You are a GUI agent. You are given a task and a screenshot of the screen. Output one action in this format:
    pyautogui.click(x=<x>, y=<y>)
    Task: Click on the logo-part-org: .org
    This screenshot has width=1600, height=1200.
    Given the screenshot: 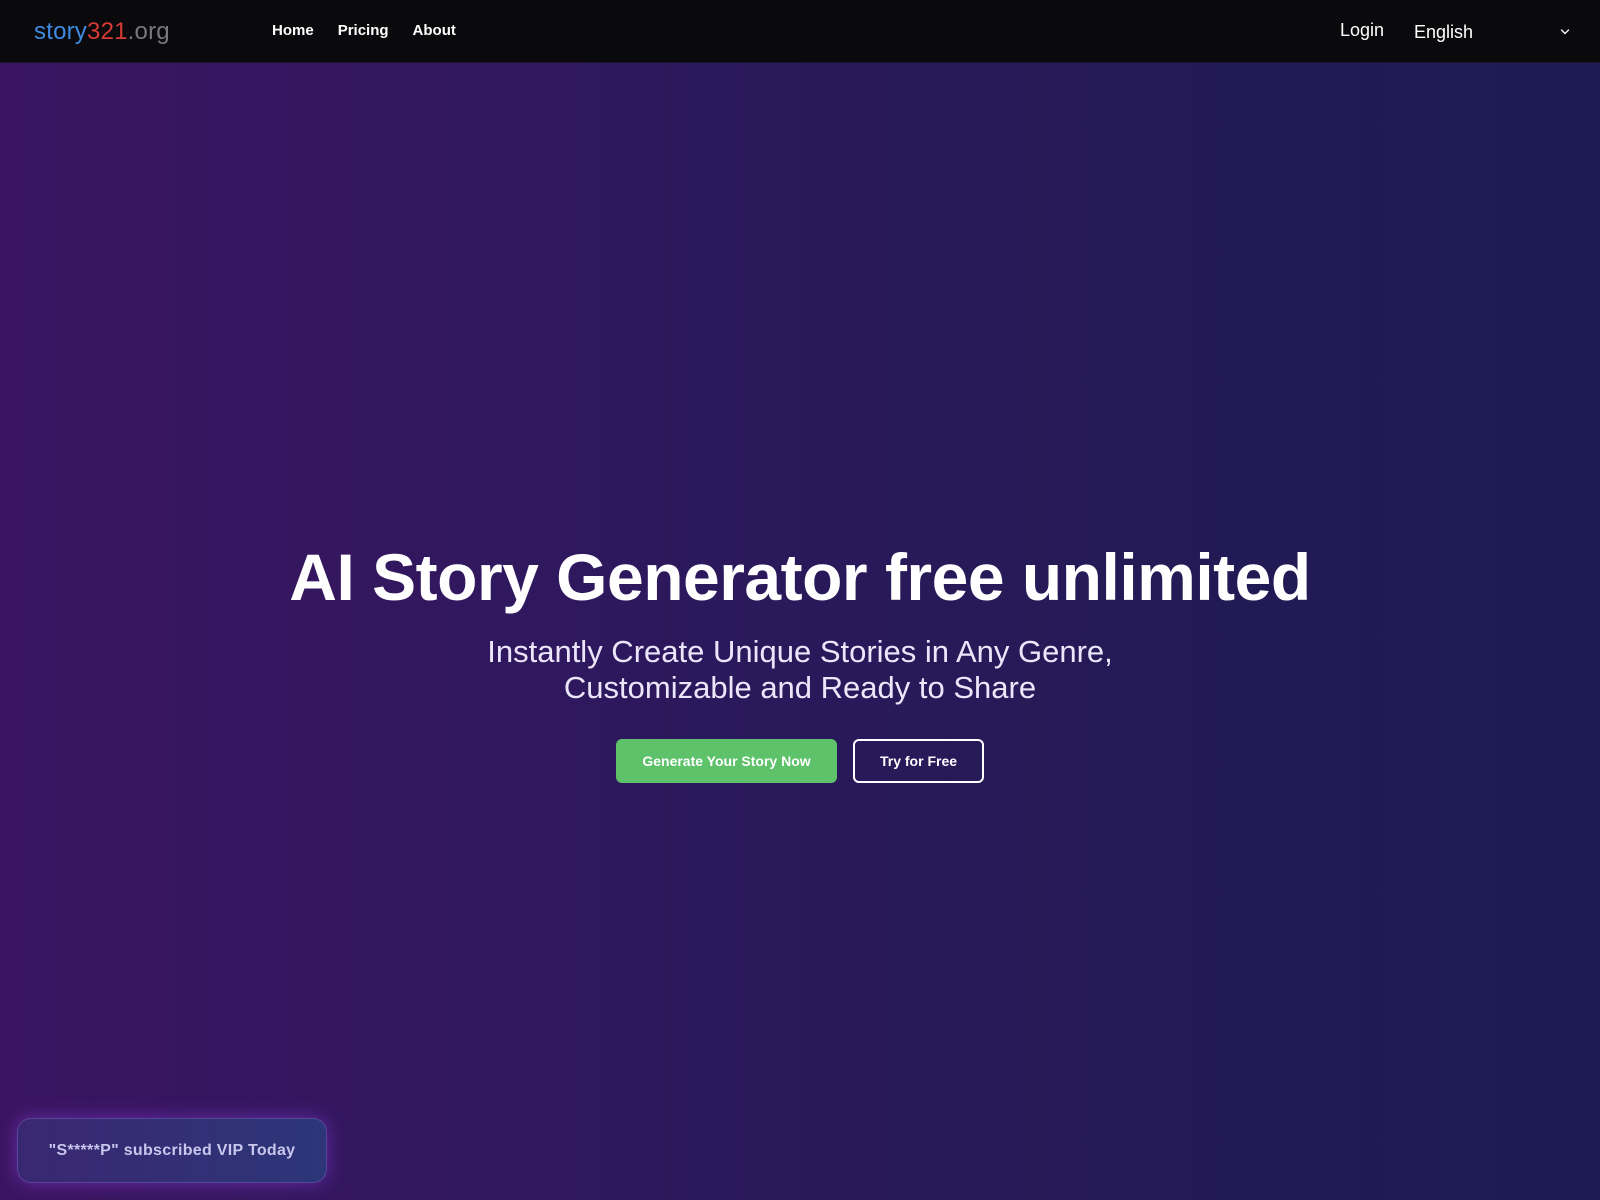 What is the action you would take?
    pyautogui.click(x=148, y=31)
    